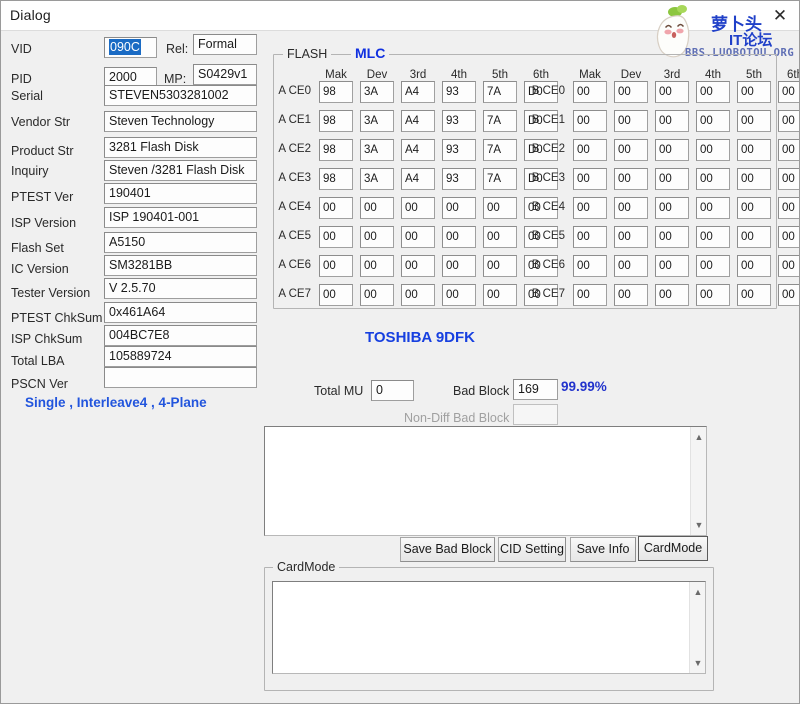 This screenshot has width=800, height=704. I want to click on cid-setting-button: CID Setting, so click(532, 549).